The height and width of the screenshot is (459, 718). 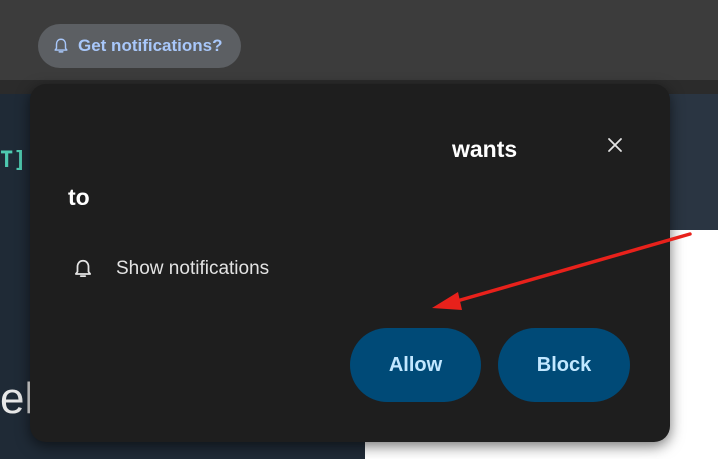 I want to click on close-button, so click(x=615, y=145).